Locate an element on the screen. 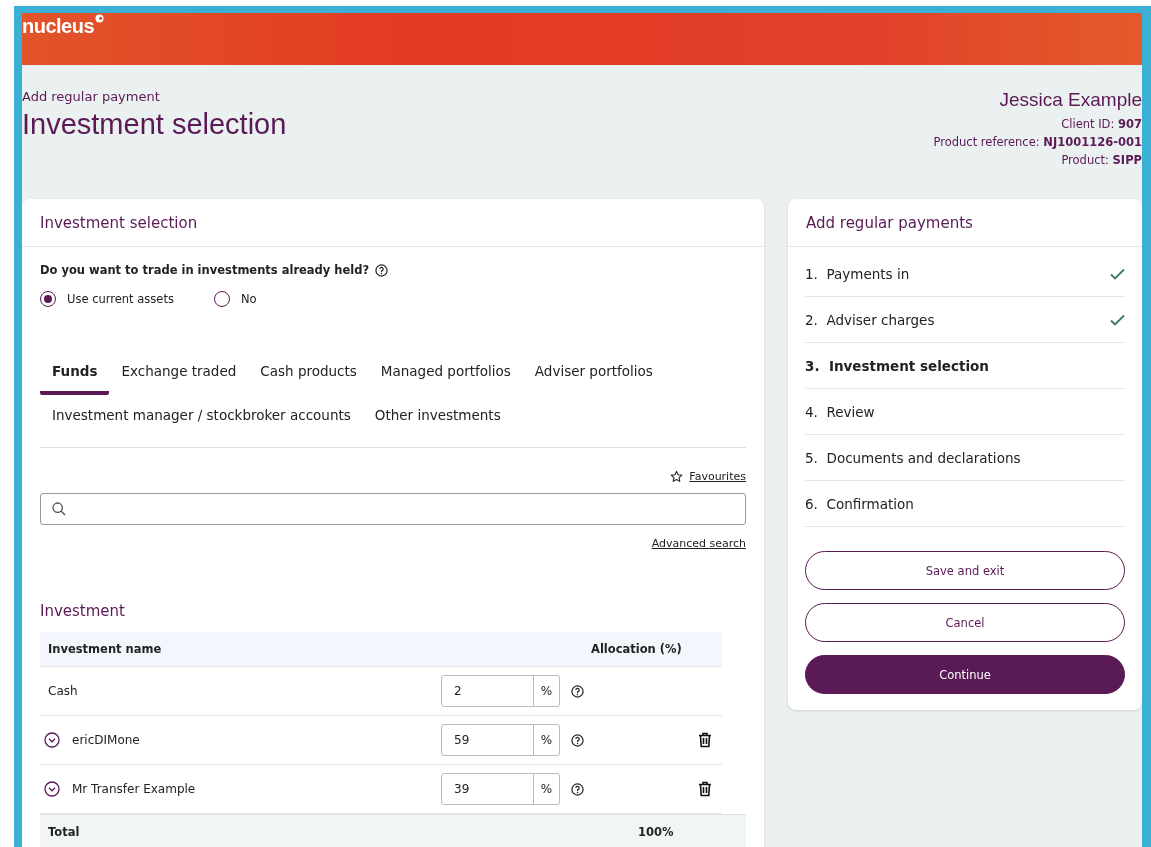  search-icon is located at coordinates (59, 509).